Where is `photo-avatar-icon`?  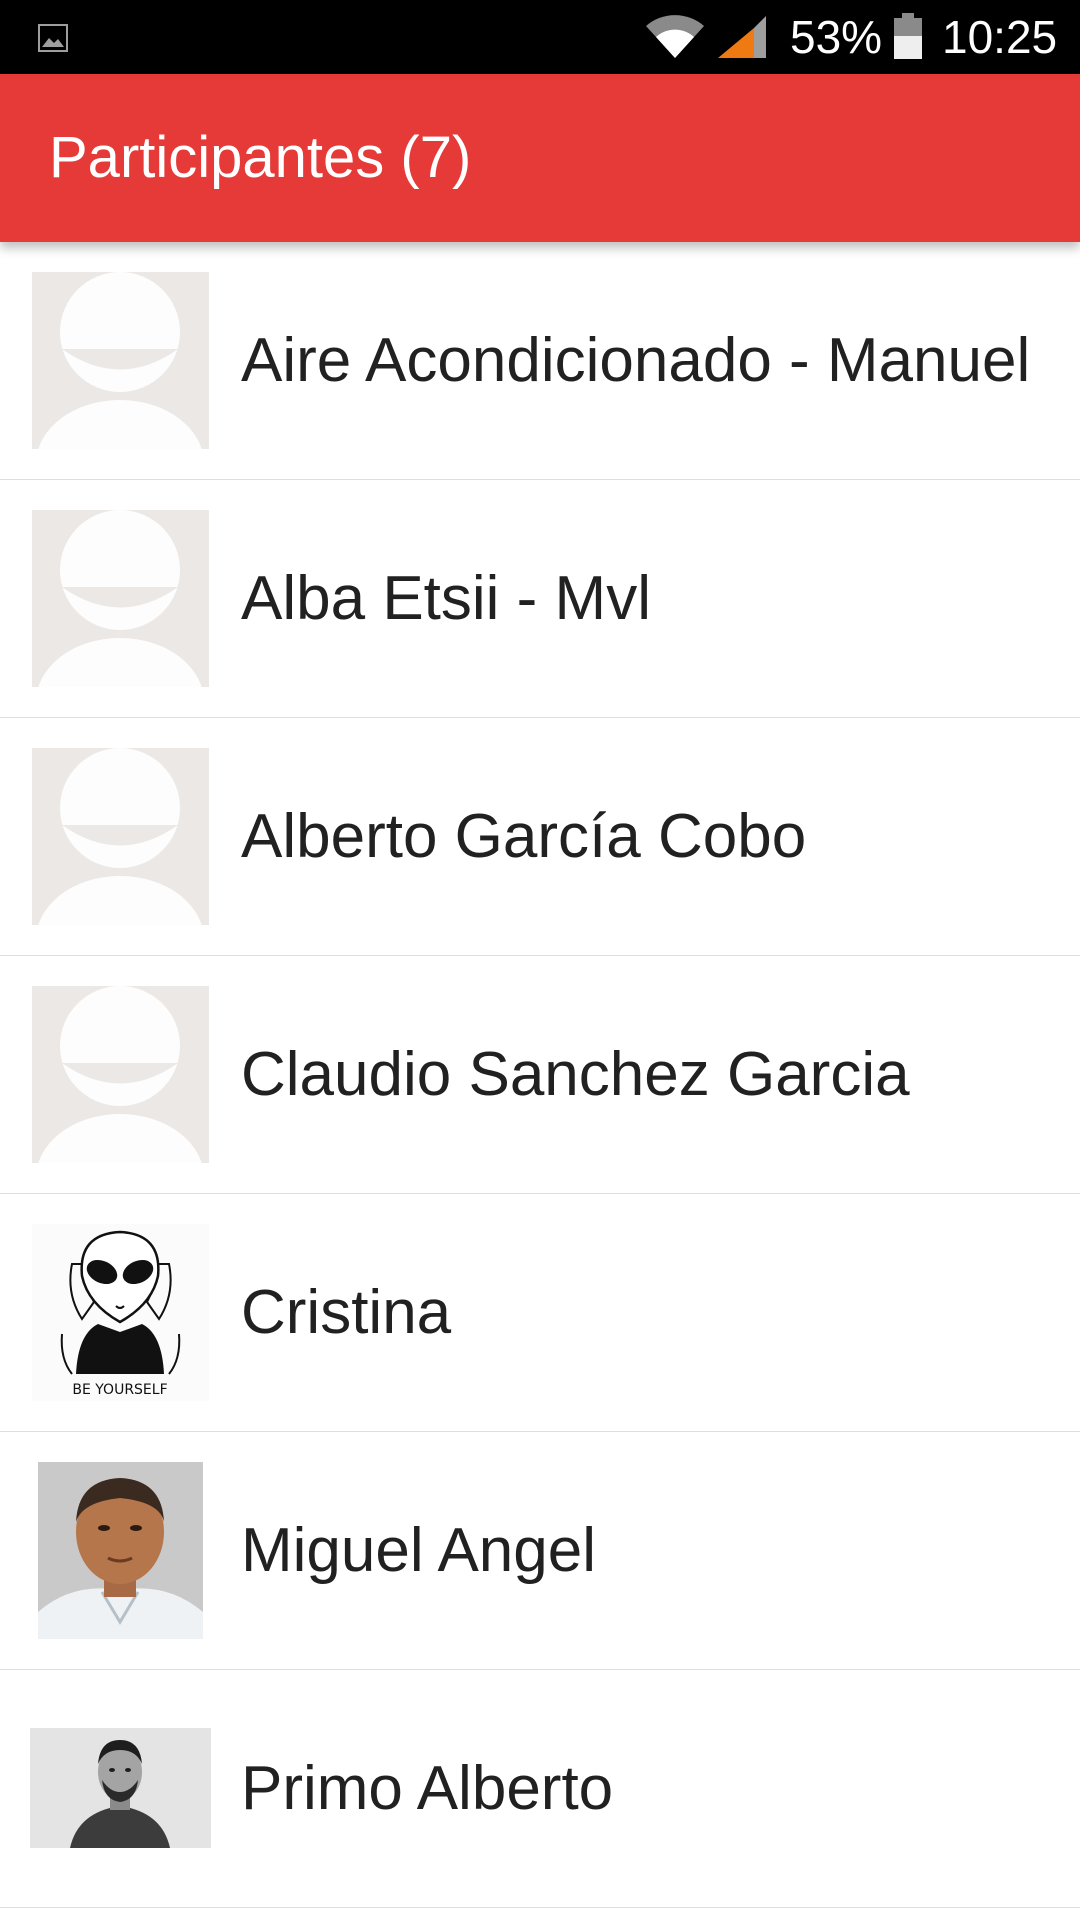 photo-avatar-icon is located at coordinates (120, 1550).